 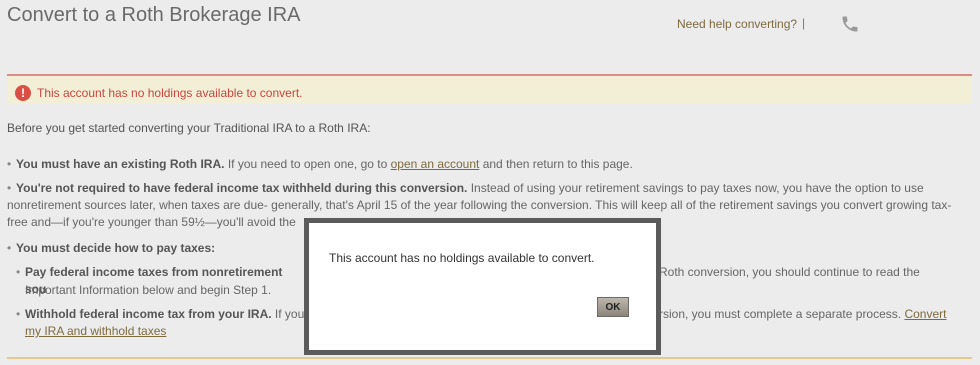 I want to click on ok-button: OK, so click(x=613, y=307).